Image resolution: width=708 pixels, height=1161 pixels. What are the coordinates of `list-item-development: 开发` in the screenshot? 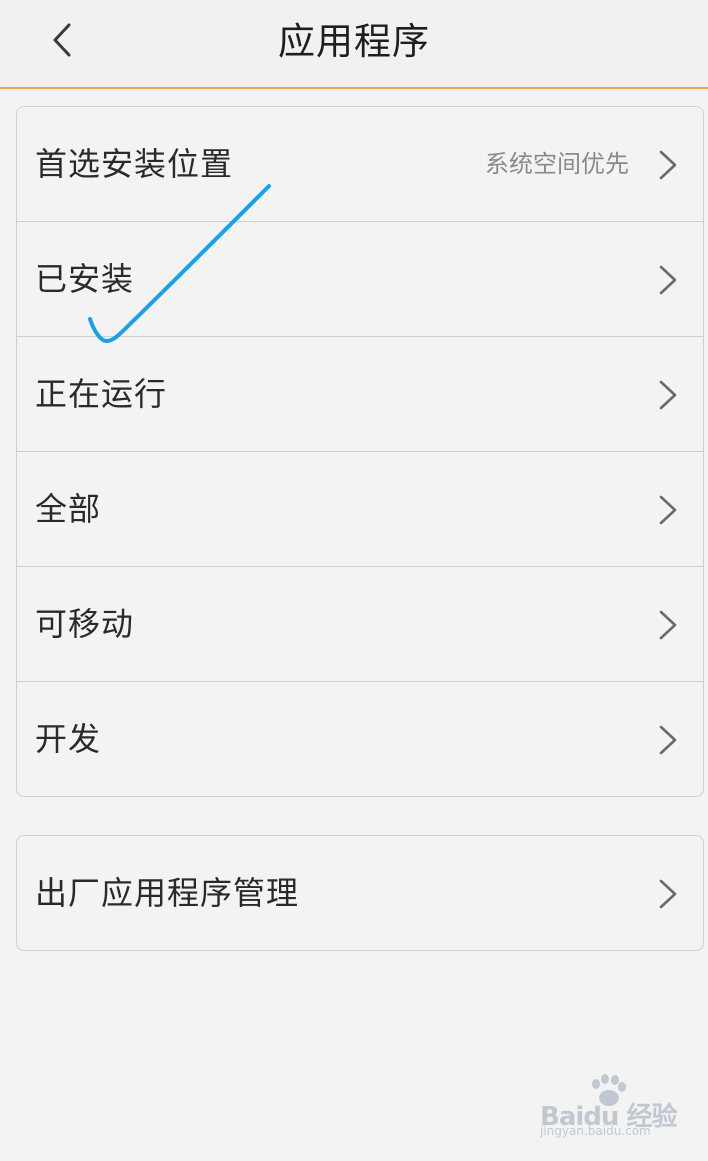 It's located at (360, 739).